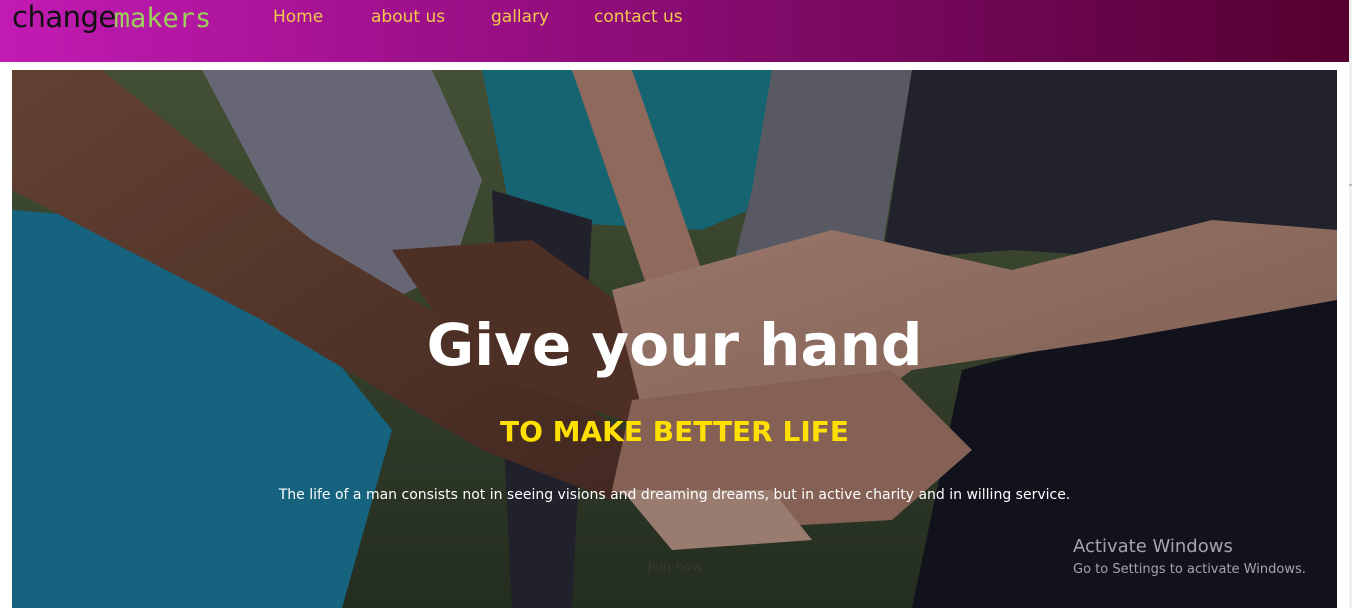 The image size is (1352, 608). I want to click on nav-link-gallary: gallary, so click(520, 17).